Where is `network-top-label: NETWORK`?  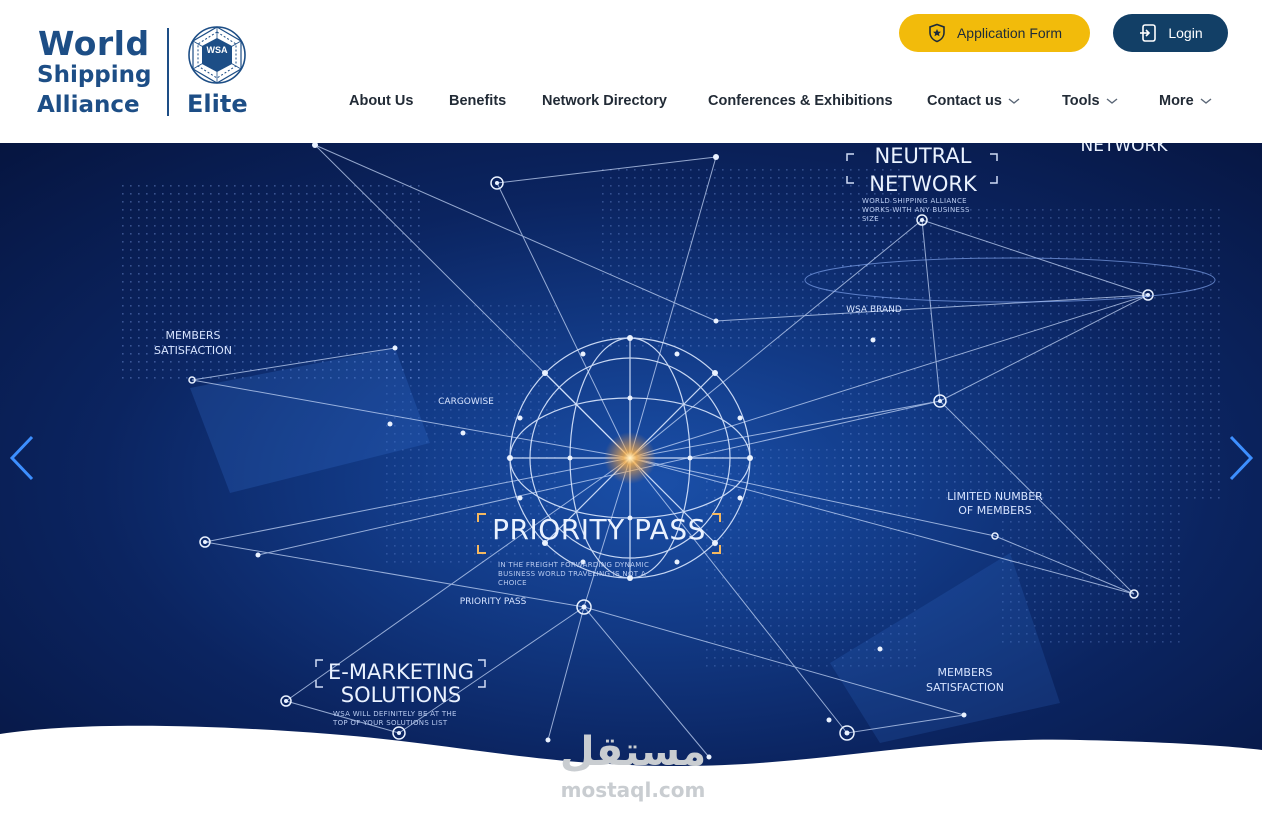 network-top-label: NETWORK is located at coordinates (1124, 149).